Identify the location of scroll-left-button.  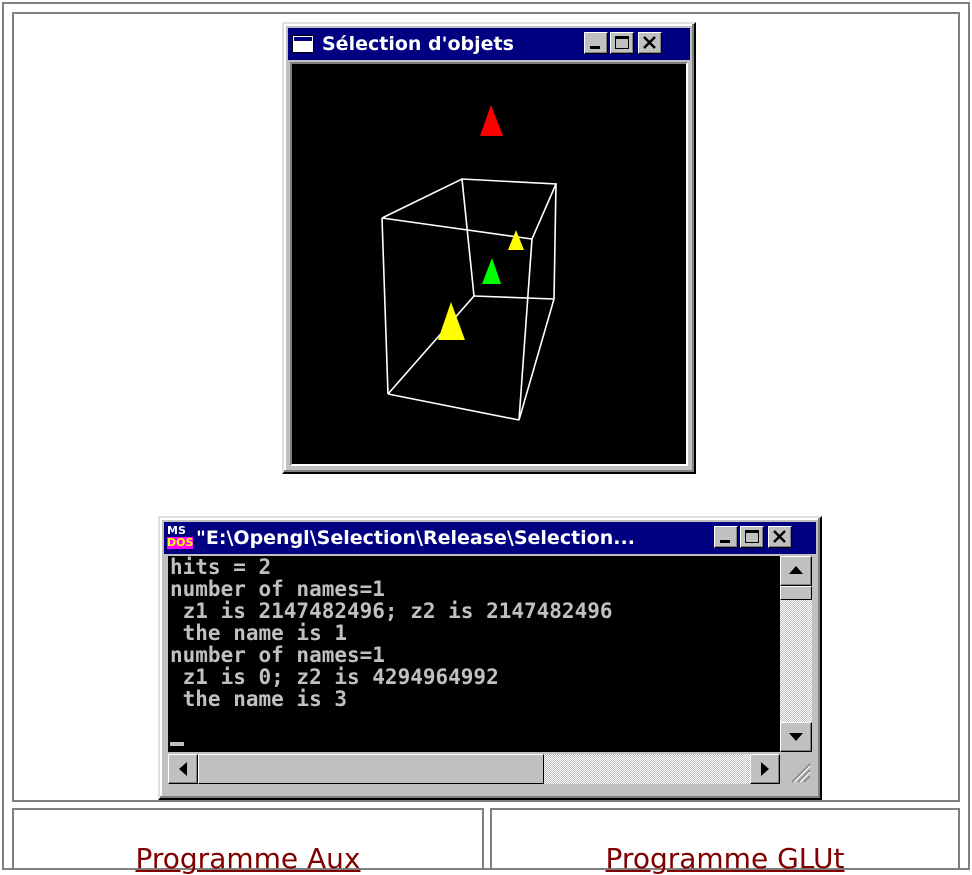
(183, 769).